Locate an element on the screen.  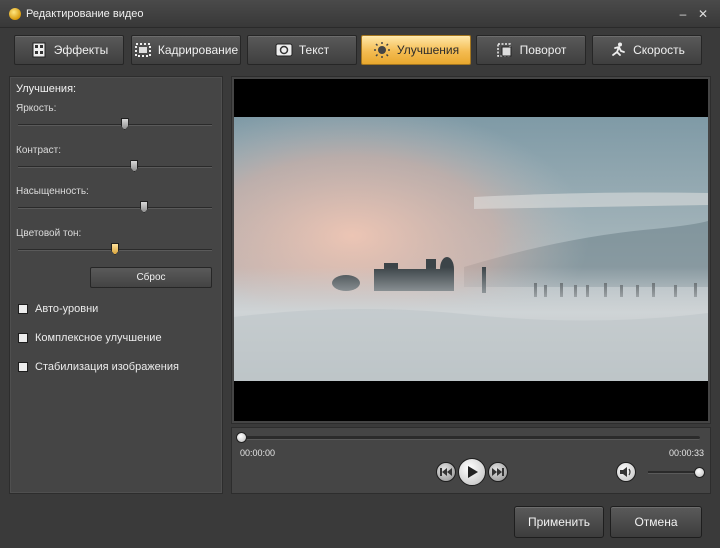
reset-button: Сброс is located at coordinates (151, 277).